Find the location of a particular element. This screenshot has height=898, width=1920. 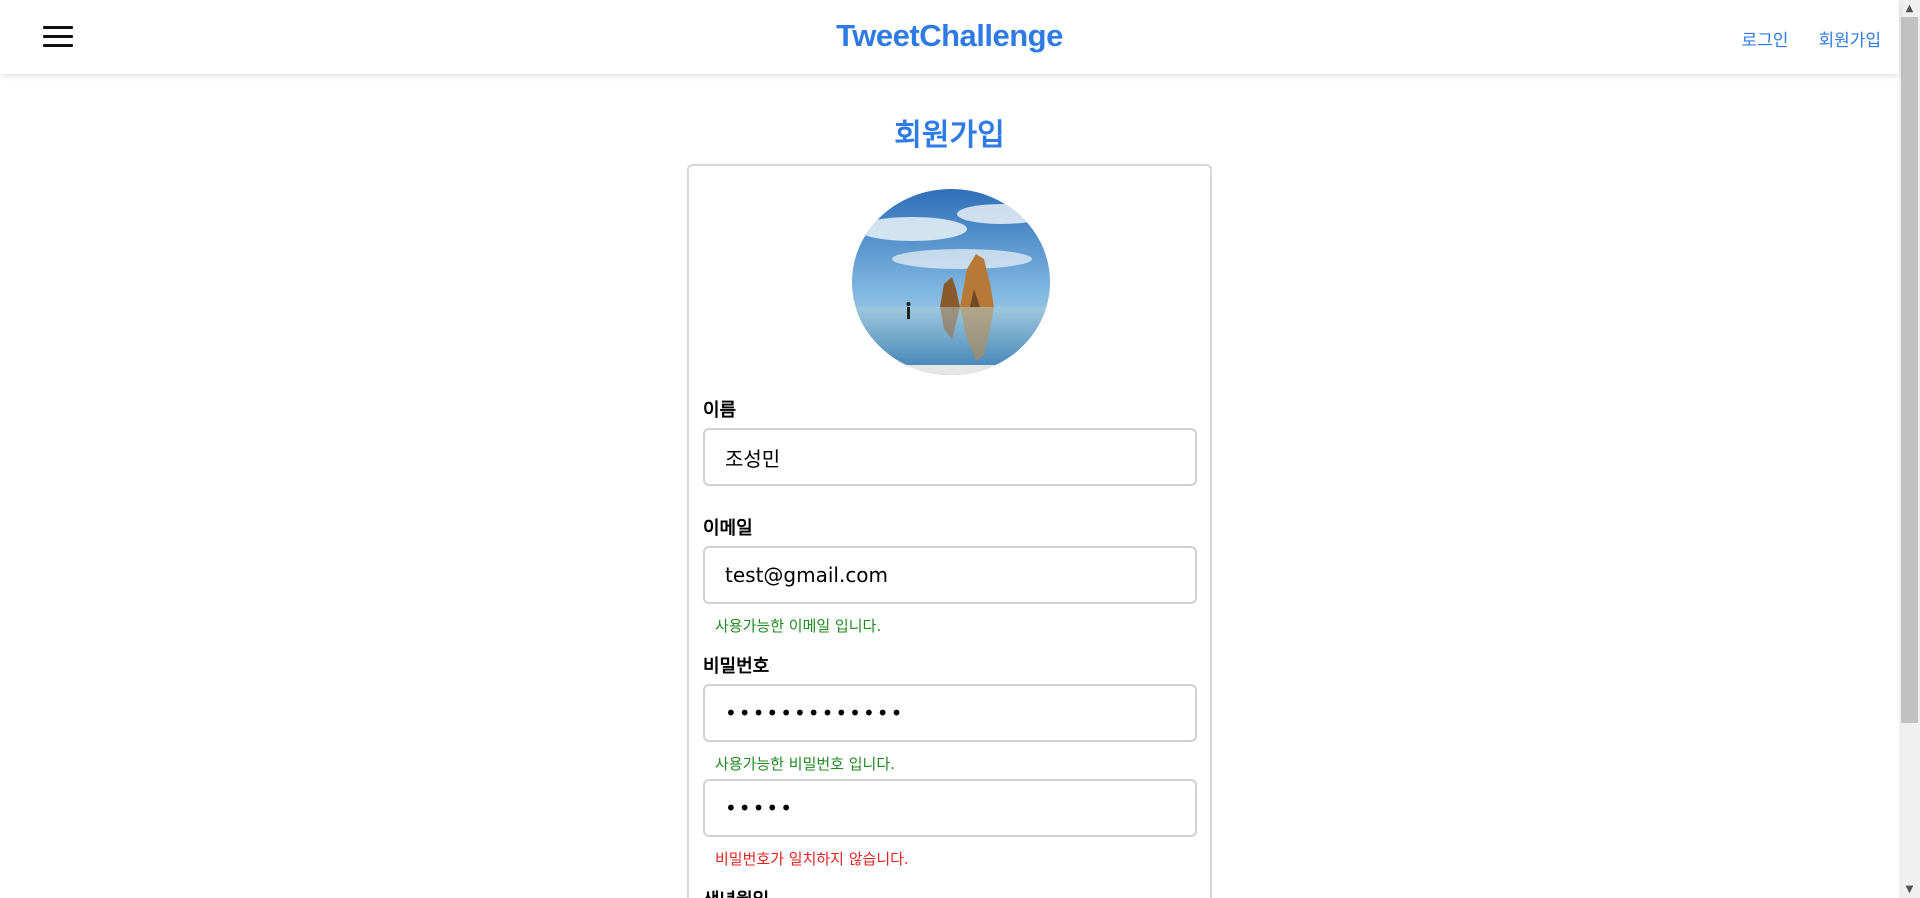

scroll-down-arrow-icon: ▼ is located at coordinates (1909, 889).